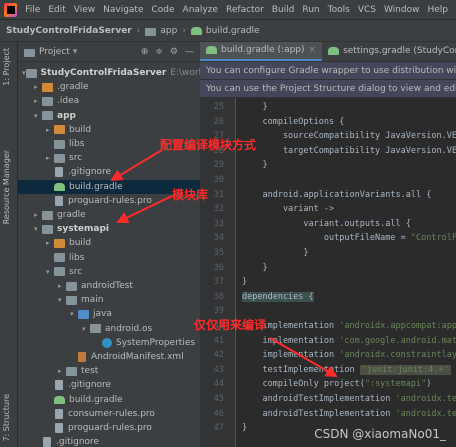 This screenshot has width=456, height=447. Describe the element at coordinates (163, 10) in the screenshot. I see `menu-code: Code` at that location.